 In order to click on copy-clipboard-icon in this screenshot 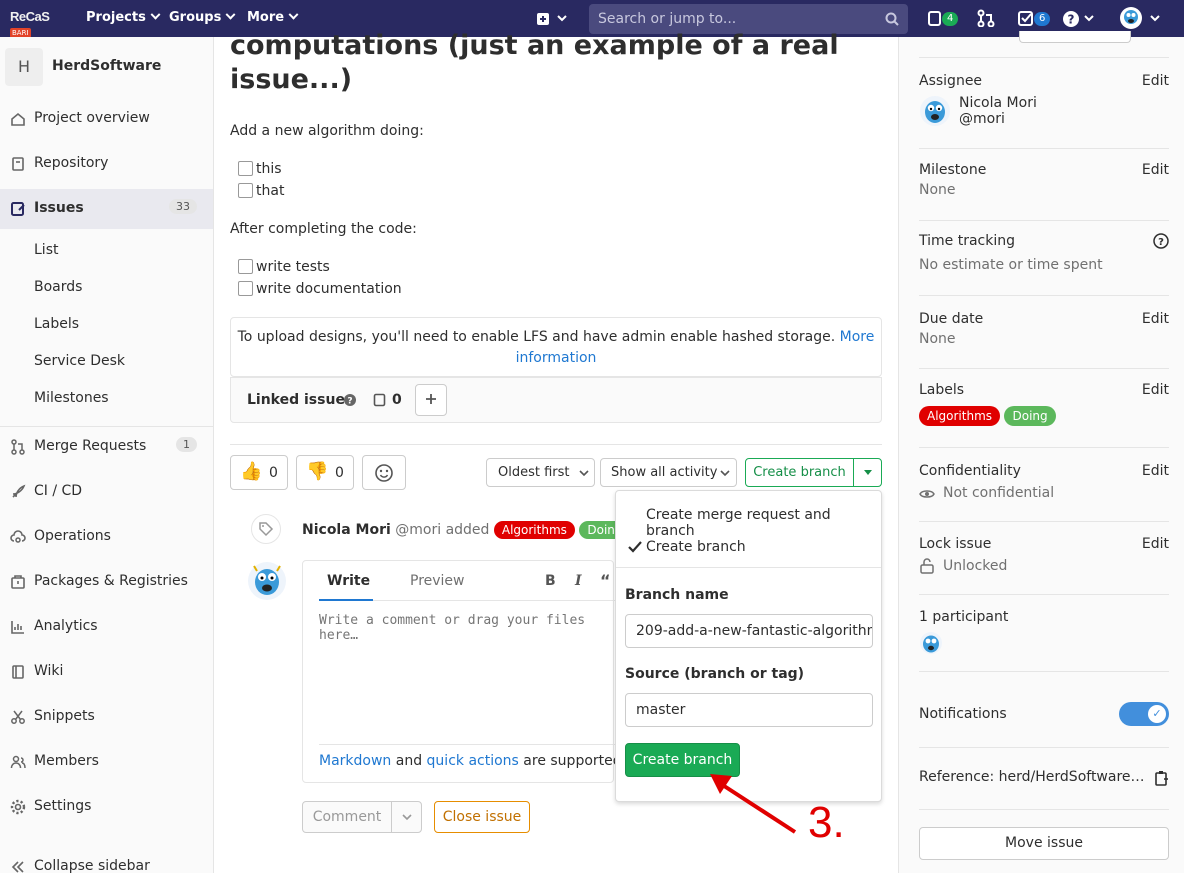, I will do `click(1162, 778)`.